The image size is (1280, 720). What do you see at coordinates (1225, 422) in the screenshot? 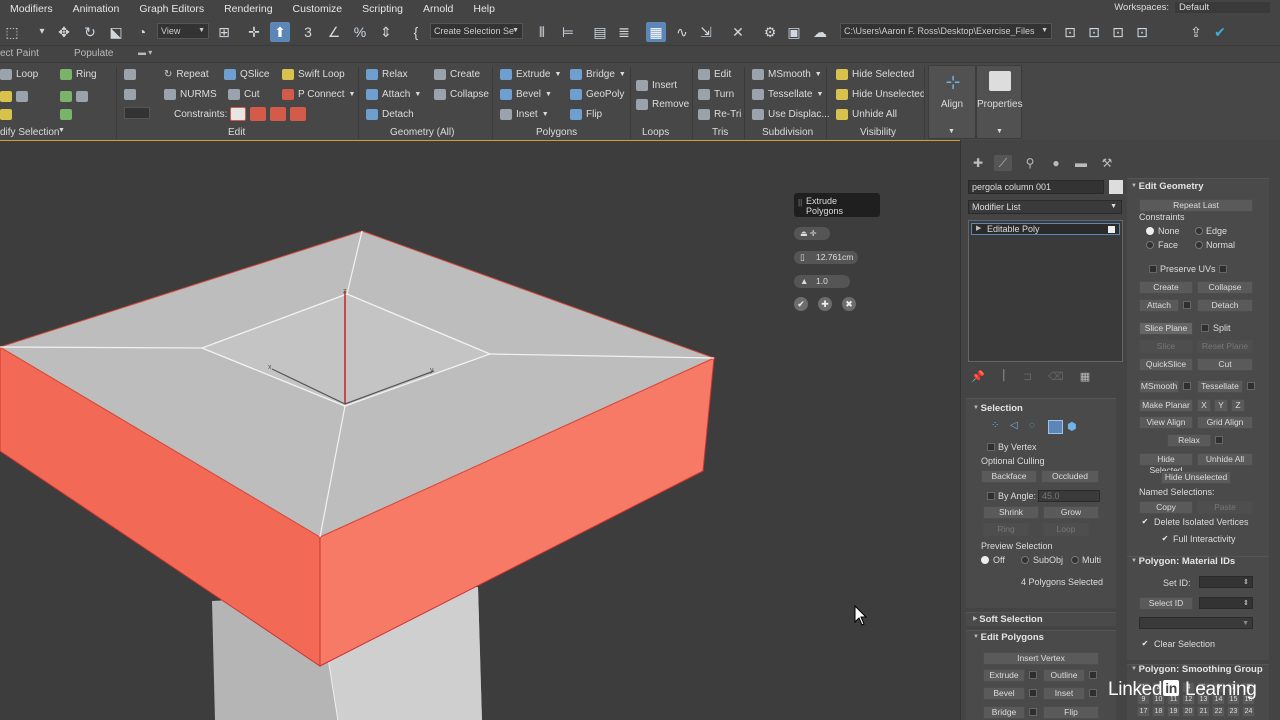
I see `grid-align-button: Grid Align` at bounding box center [1225, 422].